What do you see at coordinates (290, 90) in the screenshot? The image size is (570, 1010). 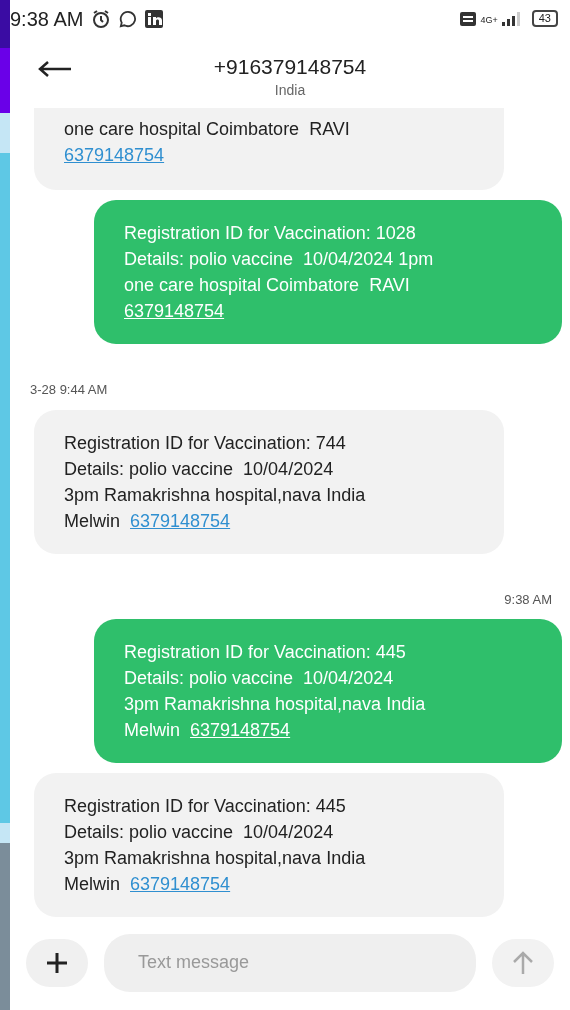 I see `contact-subtitle: India` at bounding box center [290, 90].